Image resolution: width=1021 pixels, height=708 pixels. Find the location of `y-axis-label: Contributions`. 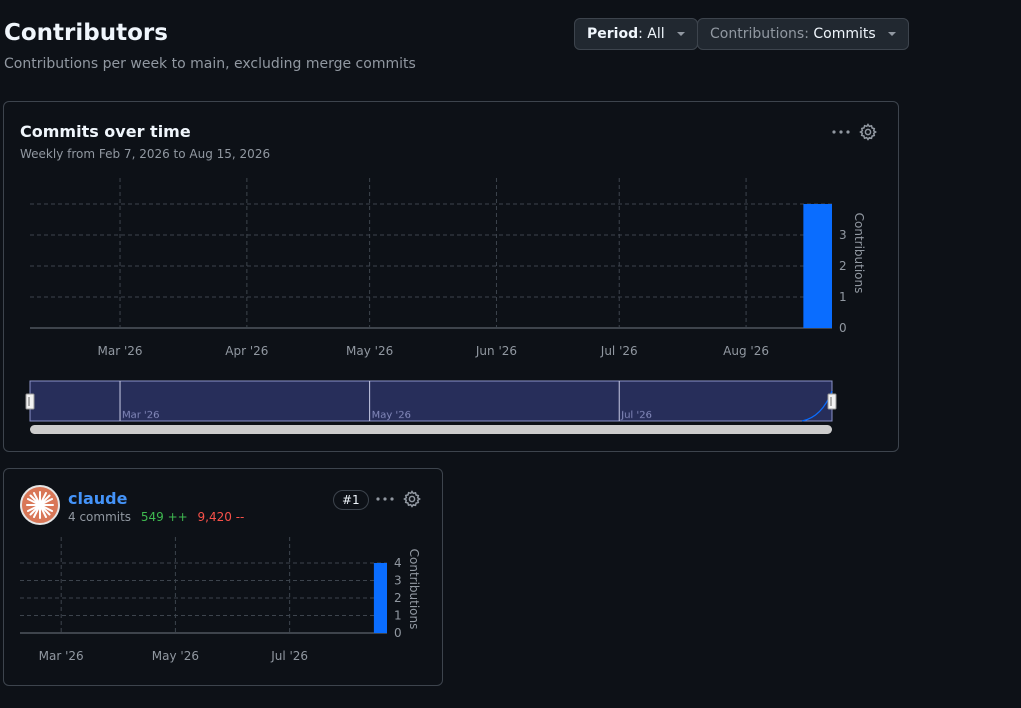

y-axis-label: Contributions is located at coordinates (859, 253).